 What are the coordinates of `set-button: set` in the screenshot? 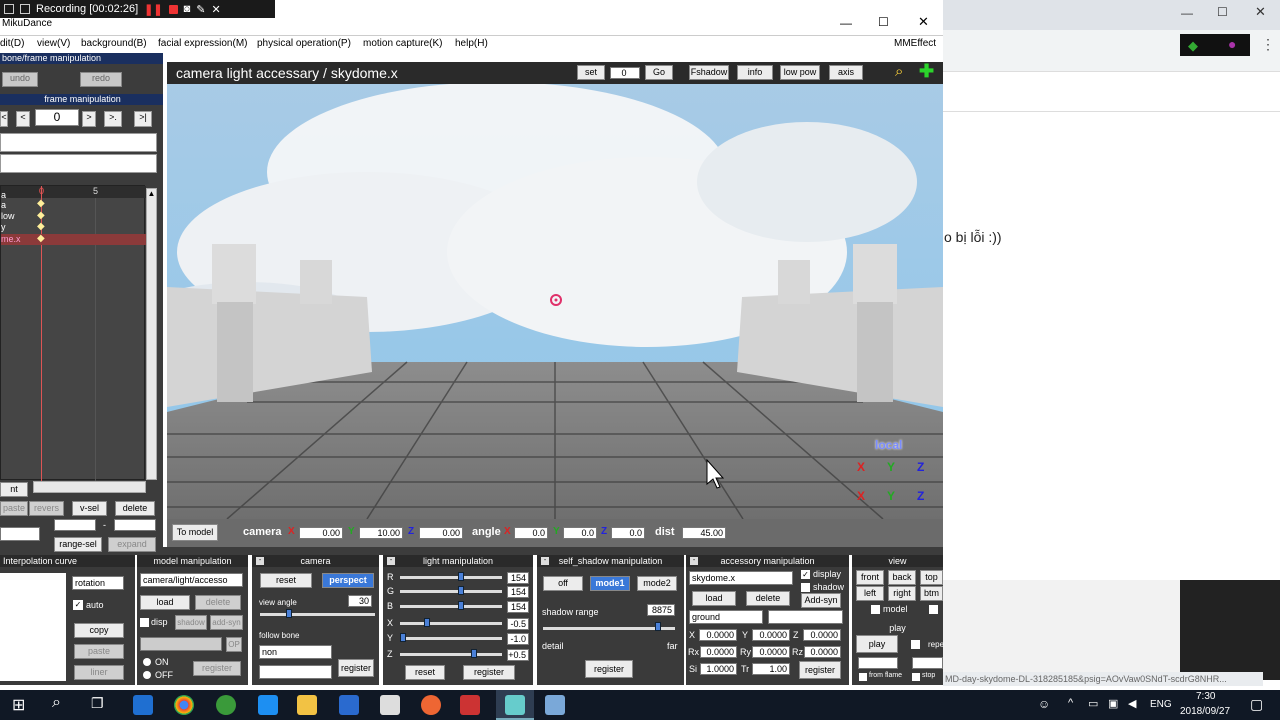 It's located at (591, 72).